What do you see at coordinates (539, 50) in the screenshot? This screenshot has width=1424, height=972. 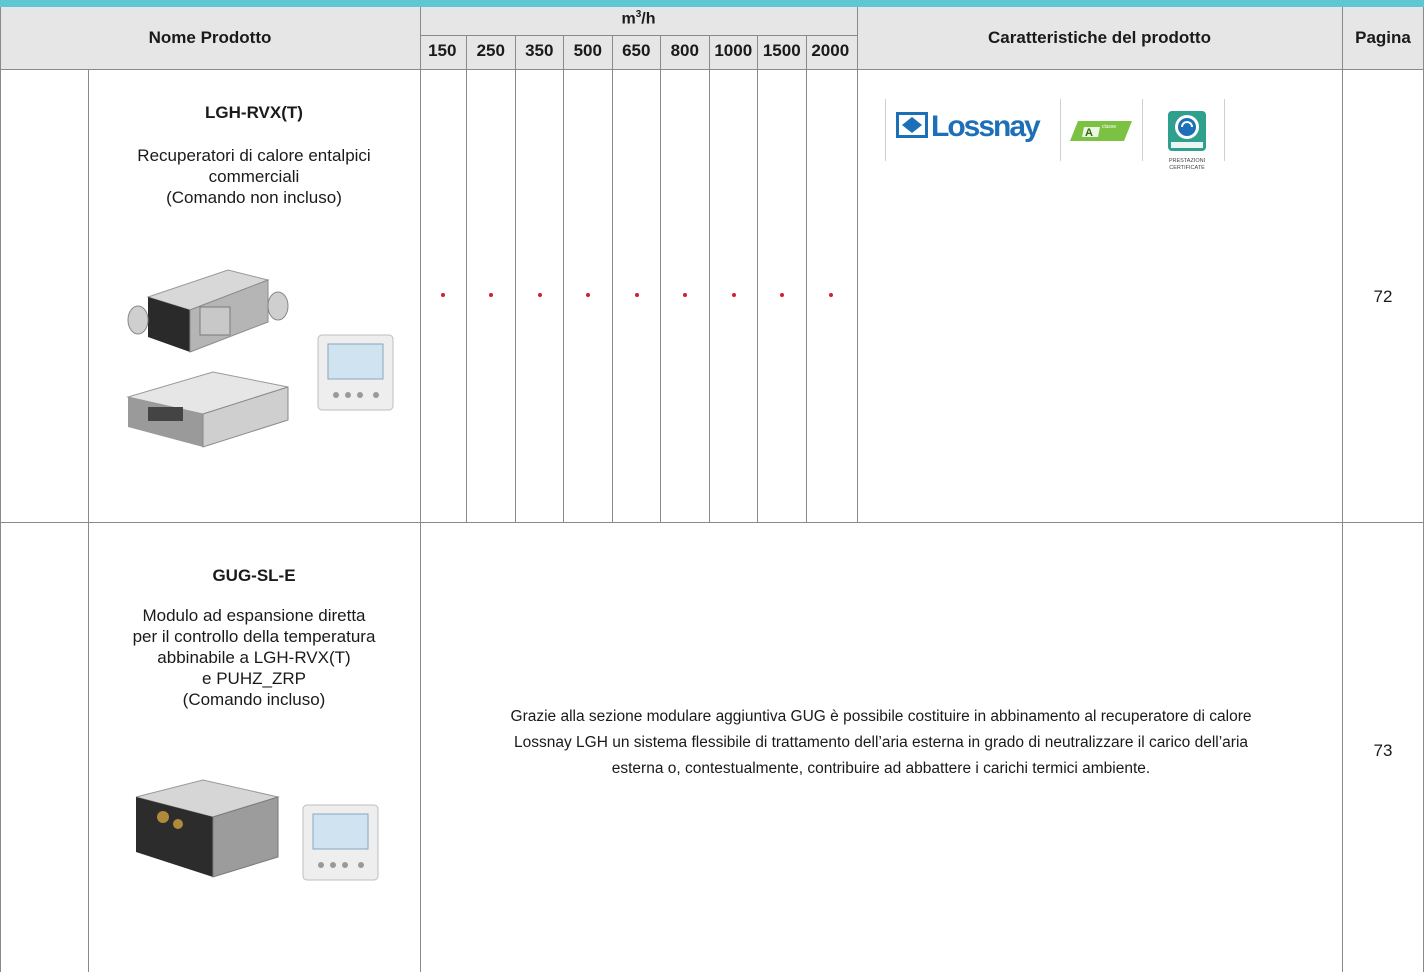 I see `flow-value-350: 350` at bounding box center [539, 50].